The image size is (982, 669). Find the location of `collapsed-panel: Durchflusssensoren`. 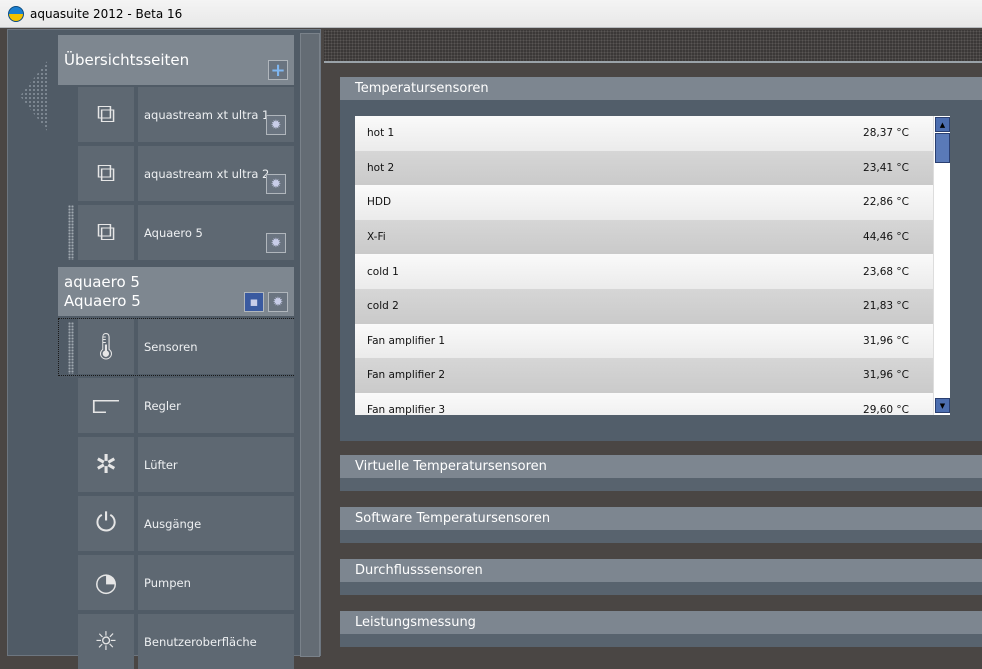

collapsed-panel: Durchflusssensoren is located at coordinates (661, 577).